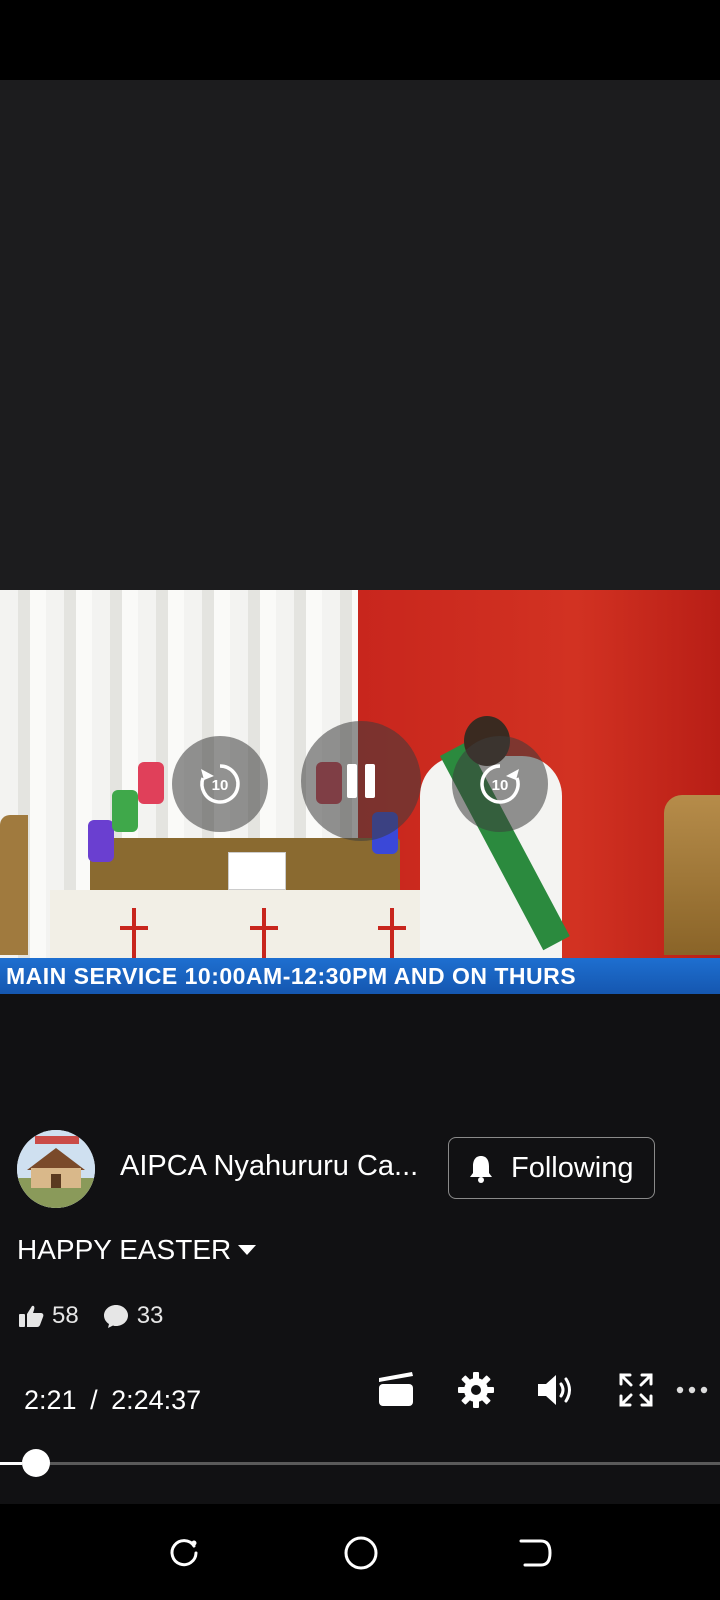  I want to click on following-button: Following, so click(551, 1168).